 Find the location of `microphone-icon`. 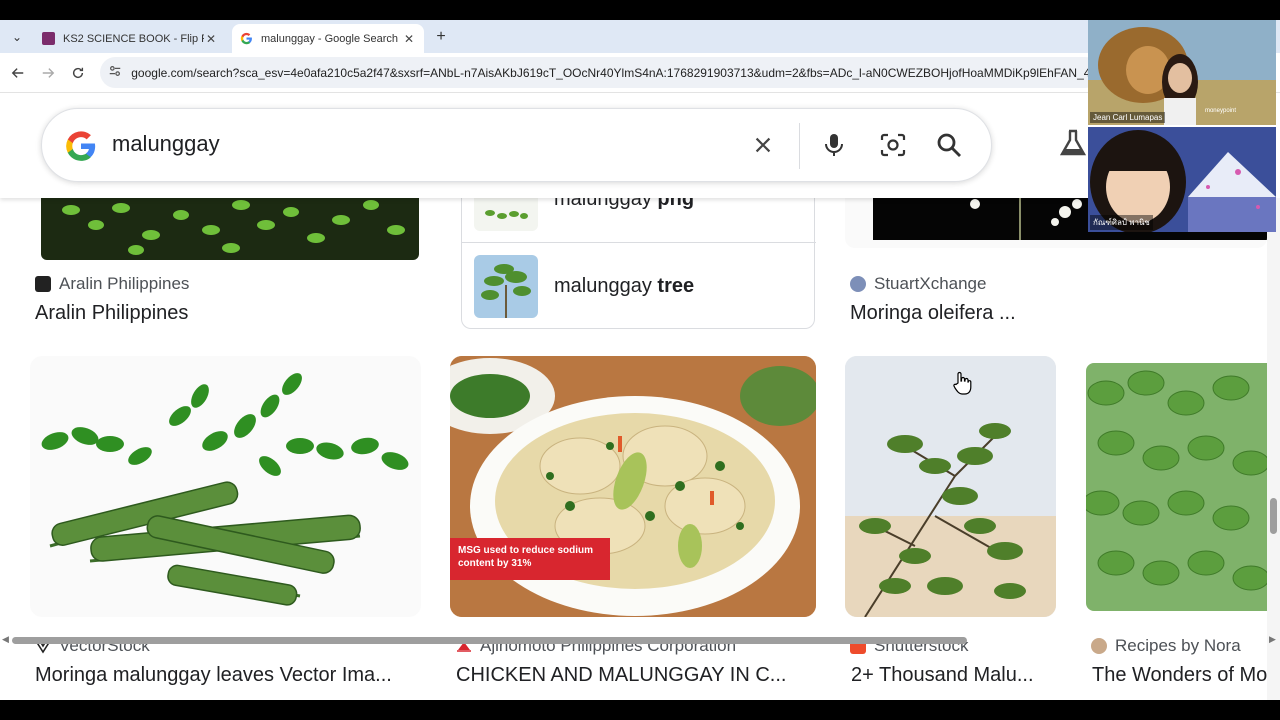

microphone-icon is located at coordinates (834, 145).